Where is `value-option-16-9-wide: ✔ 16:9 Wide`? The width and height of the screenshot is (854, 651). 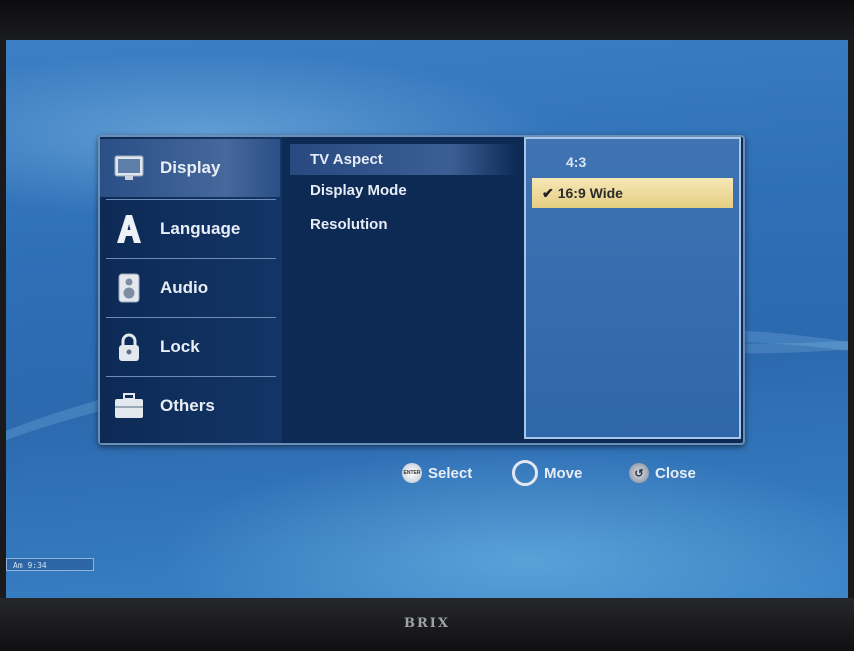 value-option-16-9-wide: ✔ 16:9 Wide is located at coordinates (632, 193).